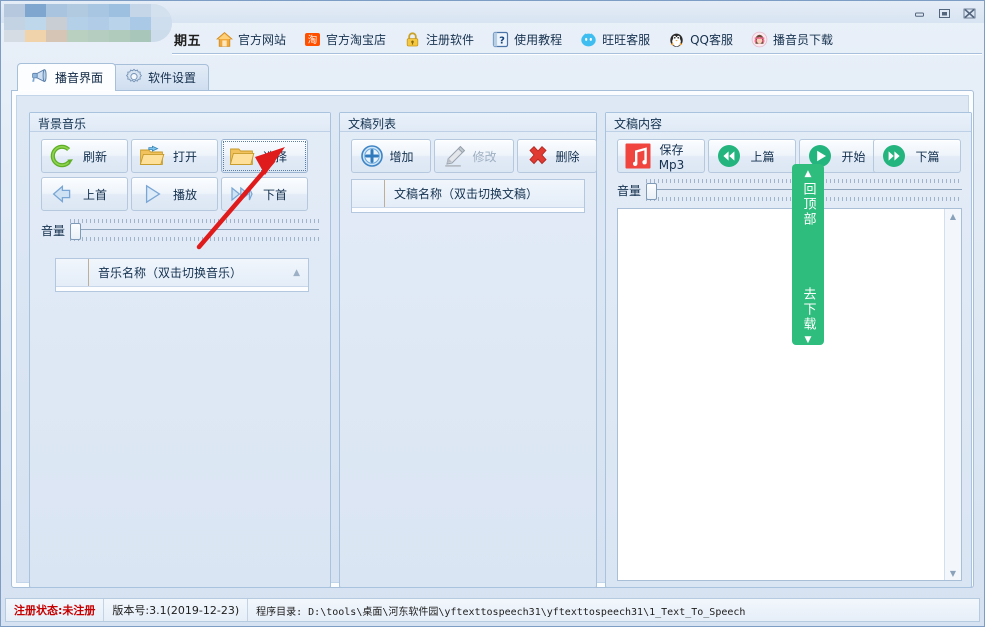 This screenshot has height=627, width=985. Describe the element at coordinates (40, 77) in the screenshot. I see `megaphone-icon` at that location.